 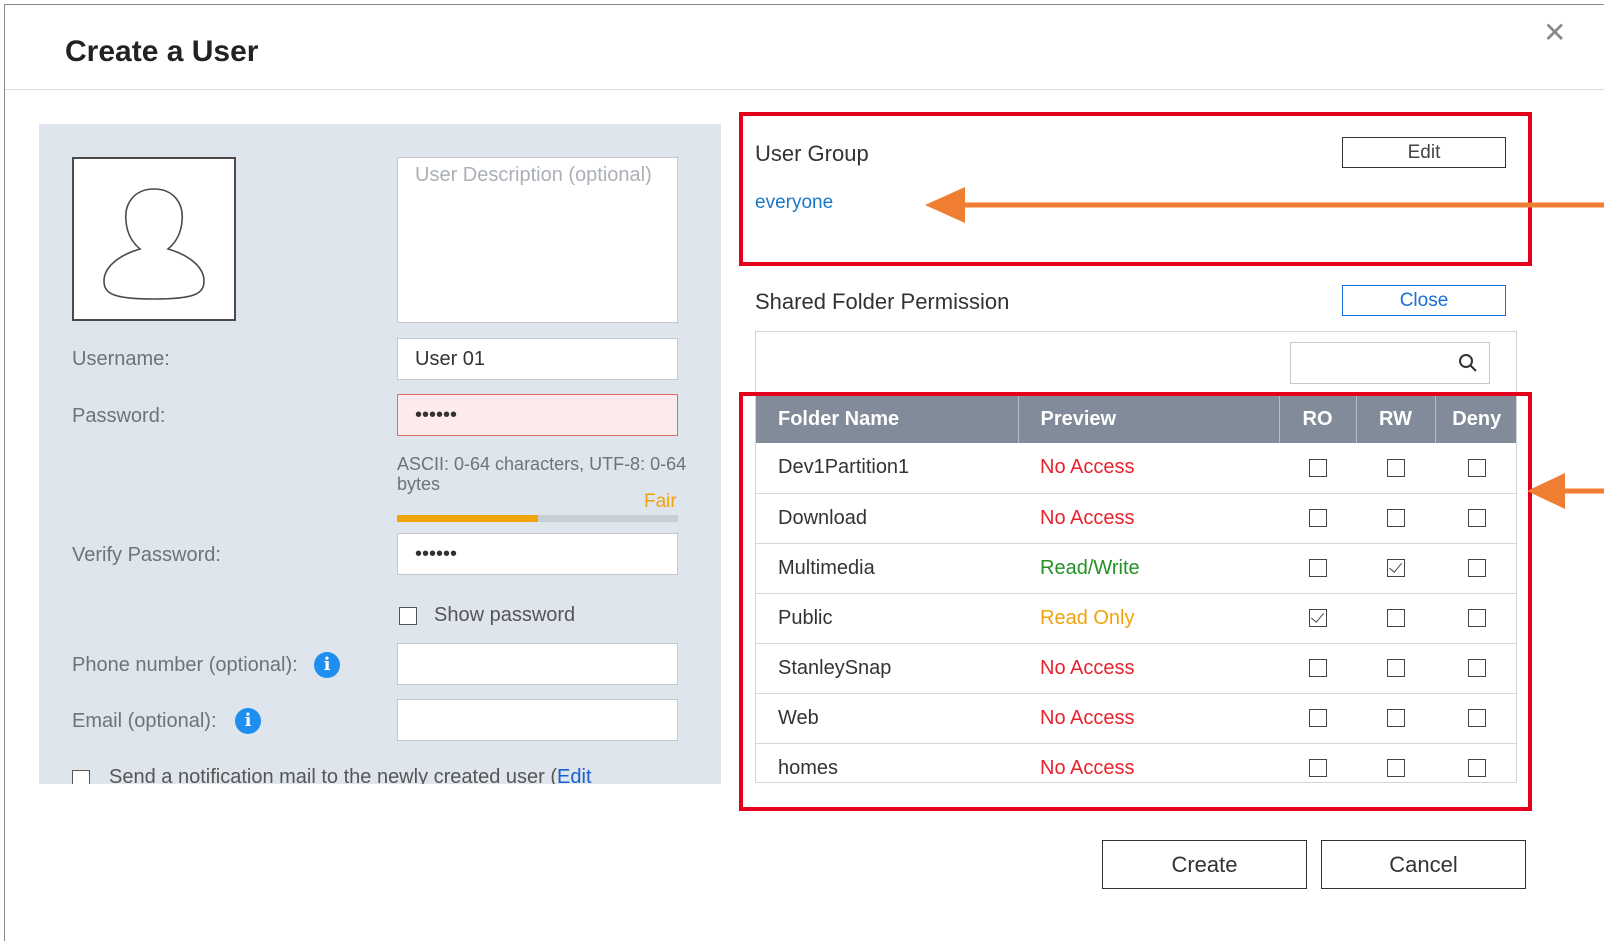 What do you see at coordinates (505, 615) in the screenshot?
I see `show-password-label: Show password` at bounding box center [505, 615].